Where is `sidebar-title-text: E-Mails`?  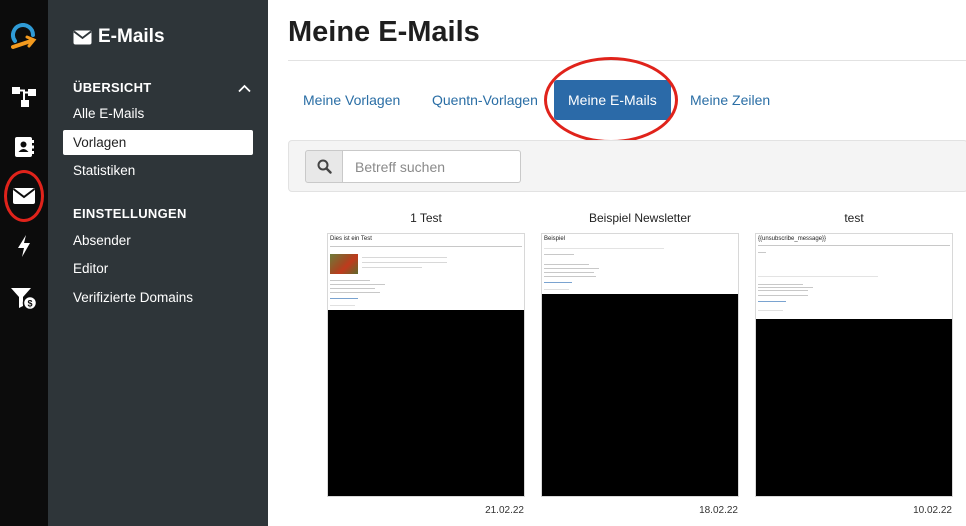
sidebar-title-text: E-Mails is located at coordinates (131, 36).